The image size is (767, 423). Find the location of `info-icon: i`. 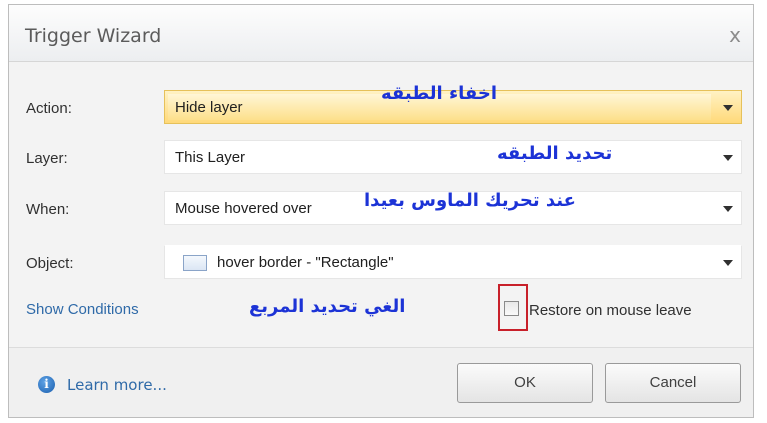

info-icon: i is located at coordinates (46, 384).